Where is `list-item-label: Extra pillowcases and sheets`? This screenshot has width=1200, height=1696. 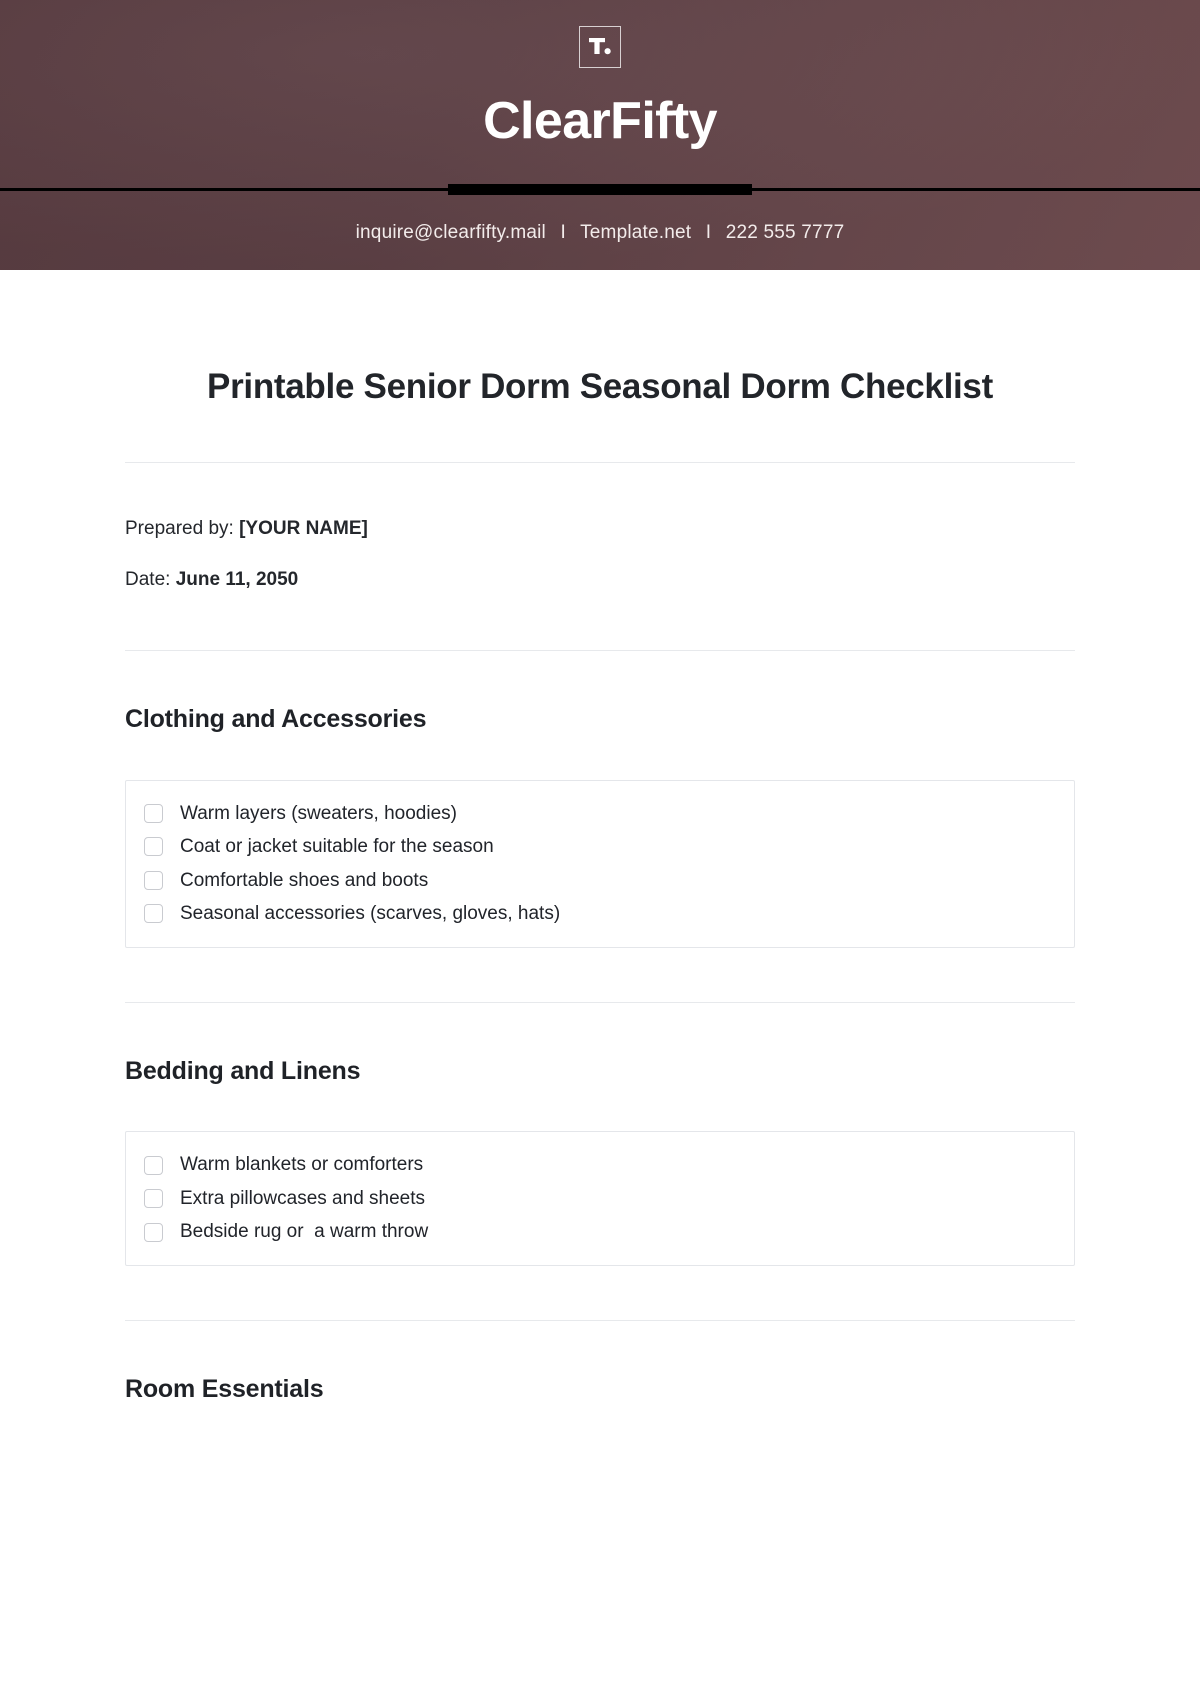 list-item-label: Extra pillowcases and sheets is located at coordinates (303, 1198).